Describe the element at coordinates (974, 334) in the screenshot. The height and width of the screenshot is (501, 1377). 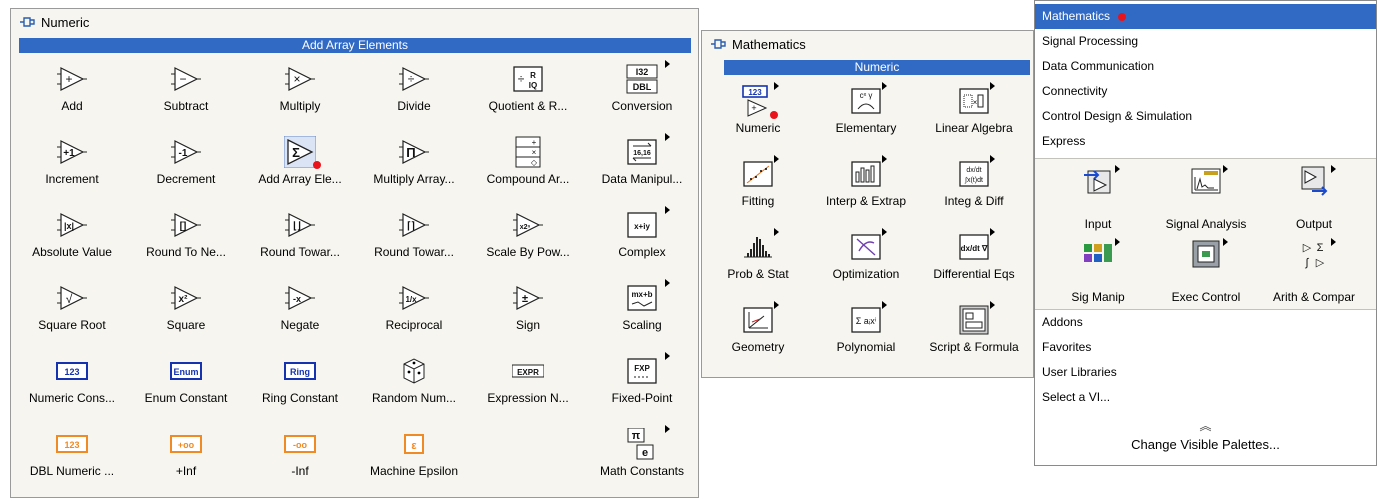
I see `subpalette-script-formula: Script & Formula` at that location.